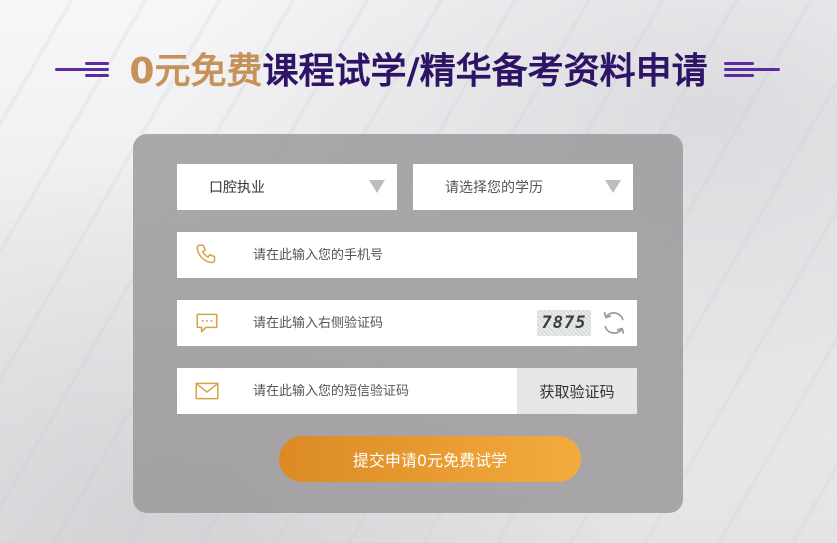 The image size is (837, 543). Describe the element at coordinates (614, 323) in the screenshot. I see `refresh-icon` at that location.